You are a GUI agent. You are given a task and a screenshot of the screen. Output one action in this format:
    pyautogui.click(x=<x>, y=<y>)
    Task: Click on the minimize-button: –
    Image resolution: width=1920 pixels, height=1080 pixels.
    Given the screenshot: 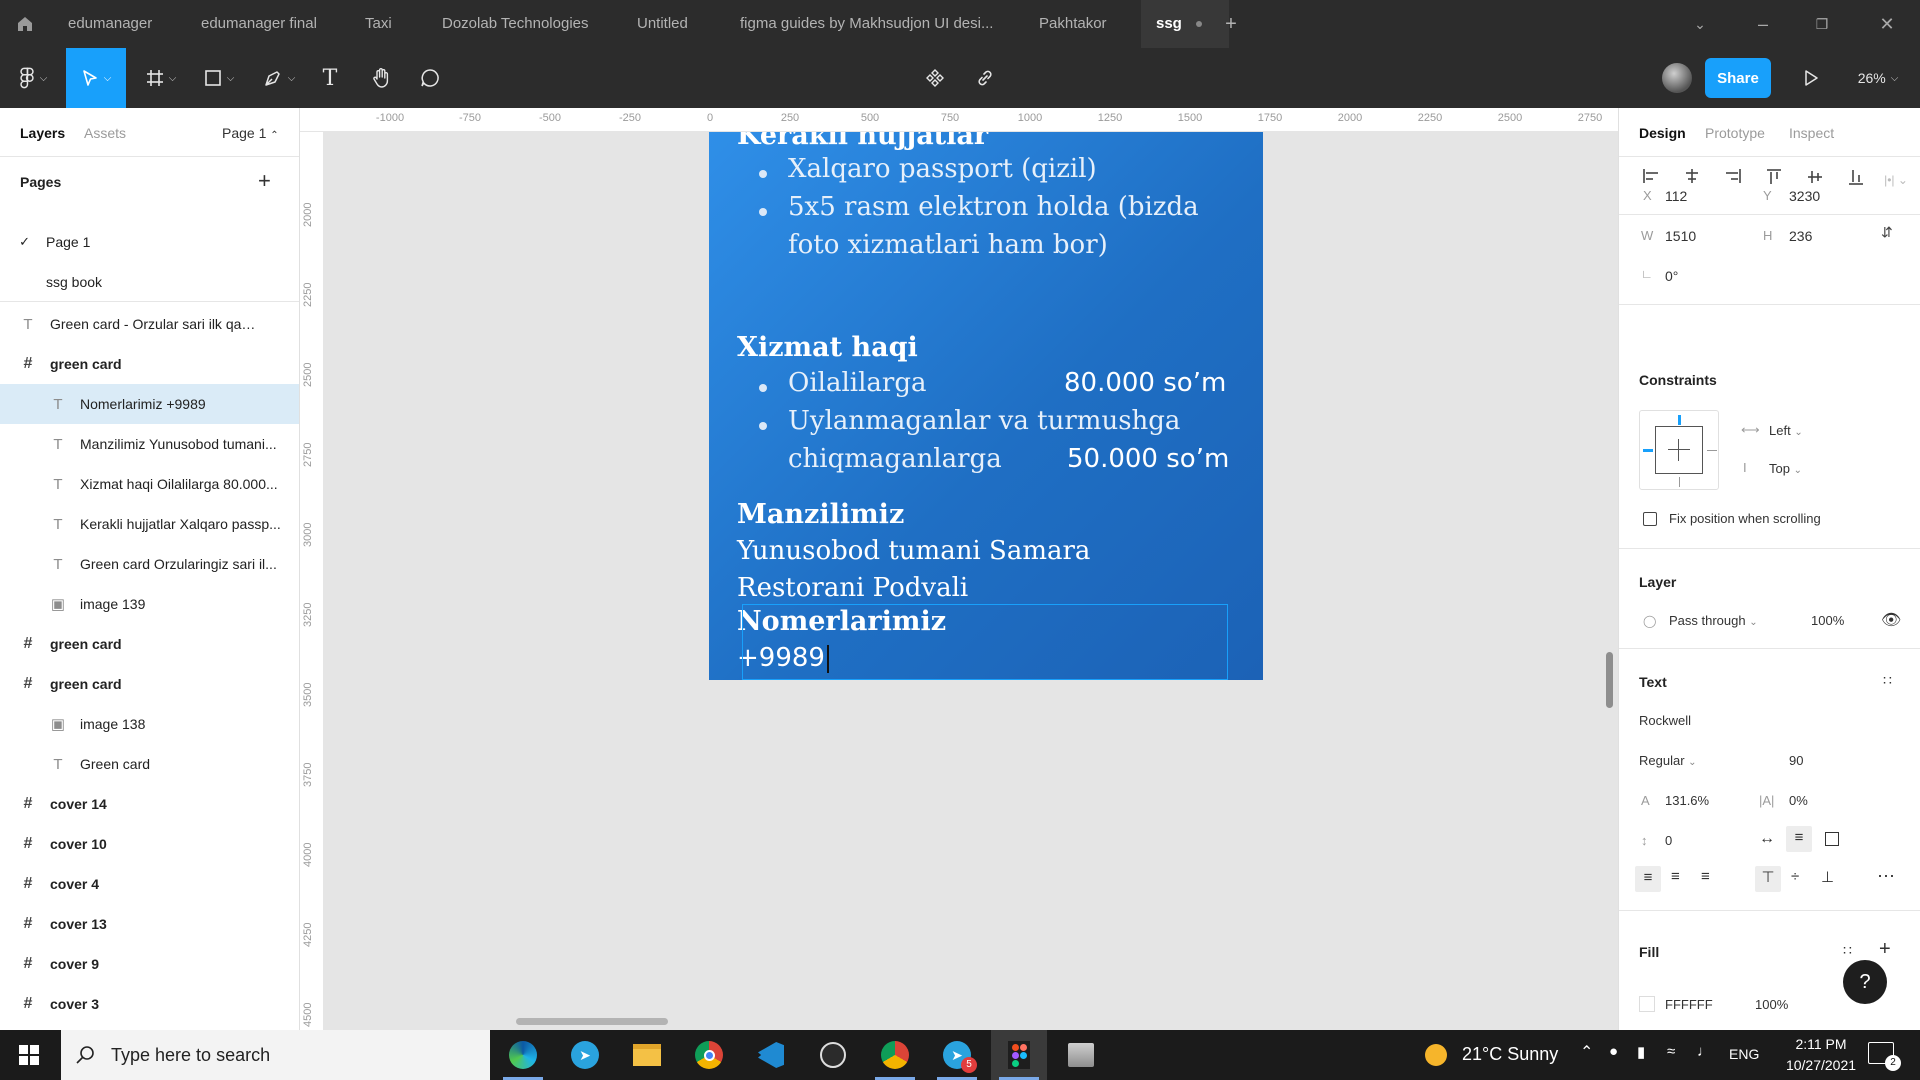 What is the action you would take?
    pyautogui.click(x=1763, y=24)
    